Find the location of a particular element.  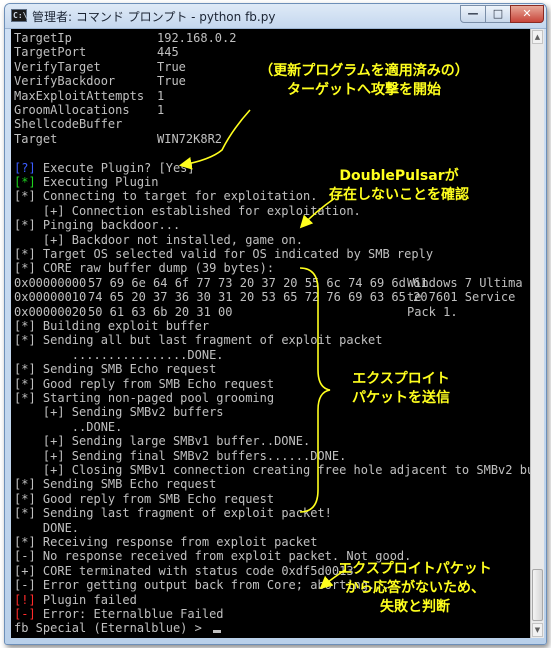

log-line: [*] Executing Plugin is located at coordinates (86, 182).